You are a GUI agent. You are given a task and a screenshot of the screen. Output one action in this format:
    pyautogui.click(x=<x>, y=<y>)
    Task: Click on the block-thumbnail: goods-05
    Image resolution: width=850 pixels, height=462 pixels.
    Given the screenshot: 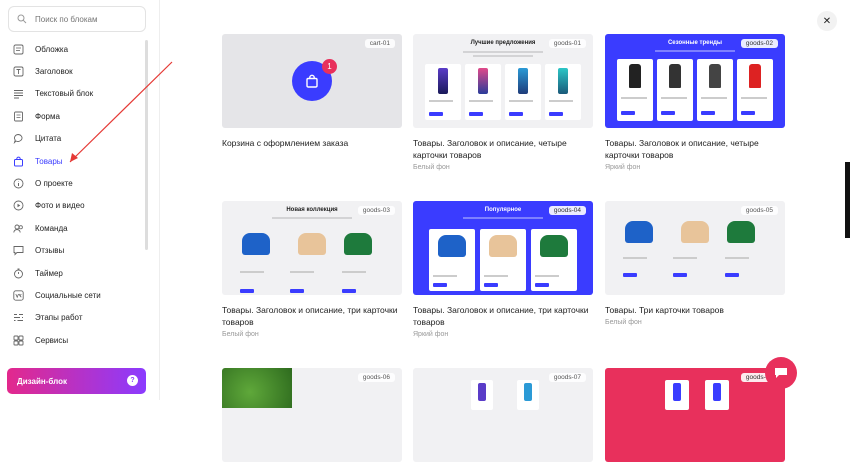 What is the action you would take?
    pyautogui.click(x=695, y=248)
    